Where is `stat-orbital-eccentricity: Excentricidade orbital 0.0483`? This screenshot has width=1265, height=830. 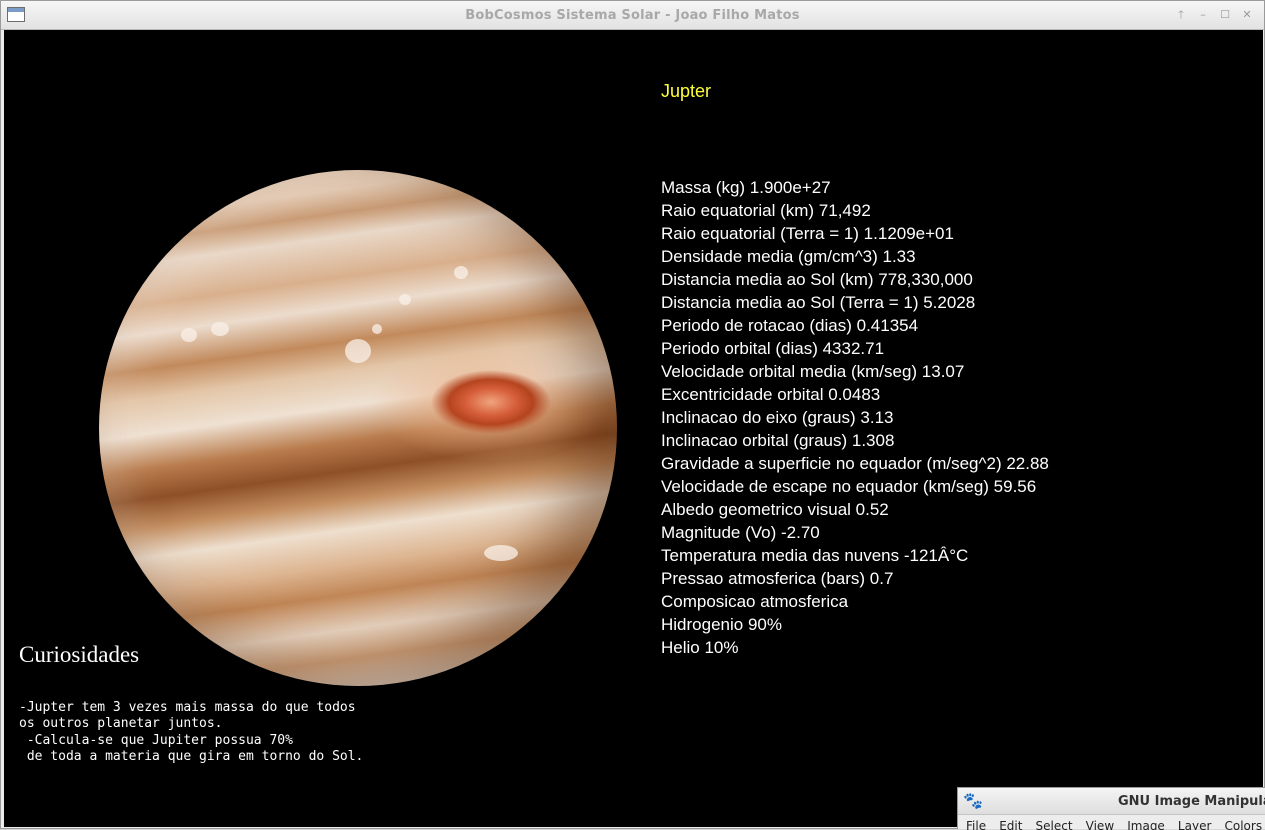
stat-orbital-eccentricity: Excentricidade orbital 0.0483 is located at coordinates (771, 394).